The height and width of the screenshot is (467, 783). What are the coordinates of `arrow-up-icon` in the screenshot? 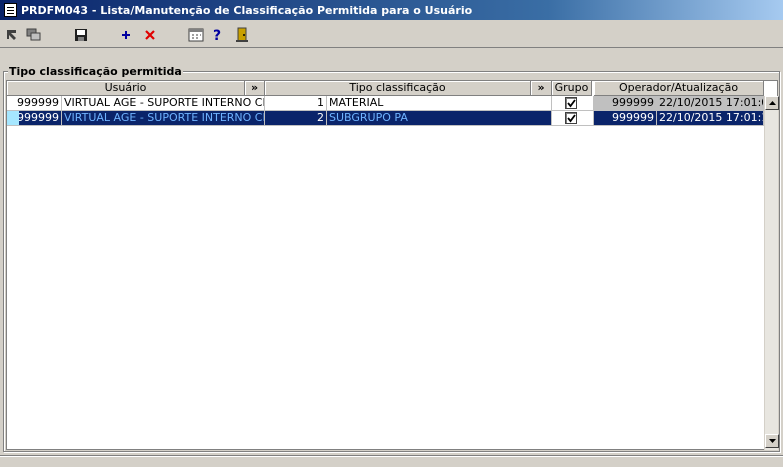 It's located at (772, 103).